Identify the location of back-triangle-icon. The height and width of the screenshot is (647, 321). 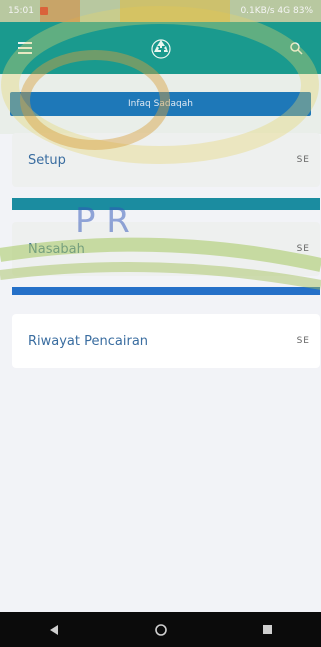
(54, 629).